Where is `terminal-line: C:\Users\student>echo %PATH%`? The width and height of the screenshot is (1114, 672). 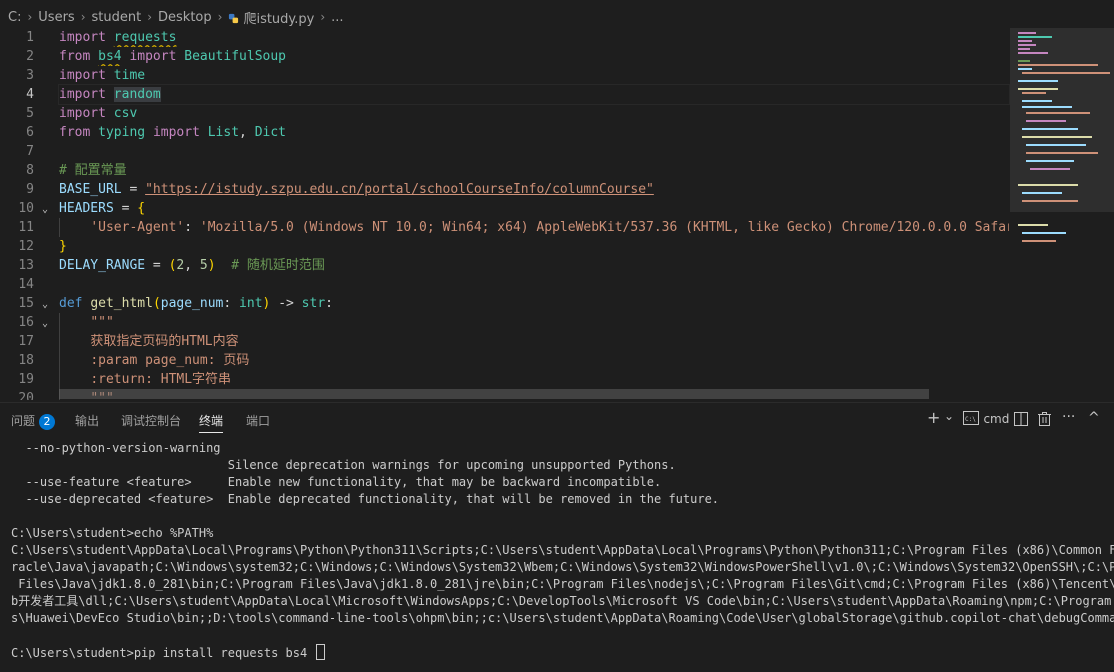
terminal-line: C:\Users\student>echo %PATH% is located at coordinates (112, 533).